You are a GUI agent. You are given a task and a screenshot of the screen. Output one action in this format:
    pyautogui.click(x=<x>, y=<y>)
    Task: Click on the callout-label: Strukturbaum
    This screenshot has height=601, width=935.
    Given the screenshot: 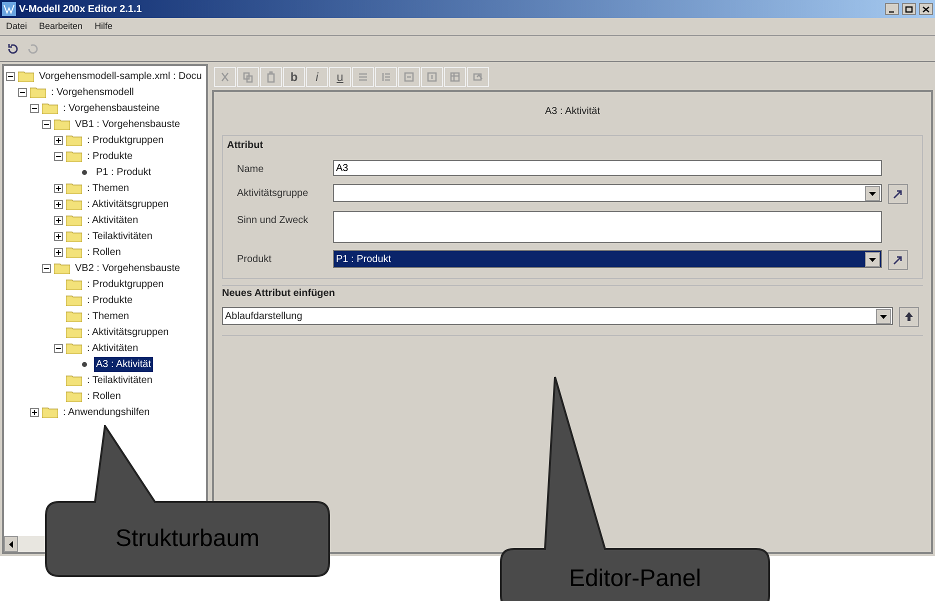 What is the action you would take?
    pyautogui.click(x=187, y=539)
    